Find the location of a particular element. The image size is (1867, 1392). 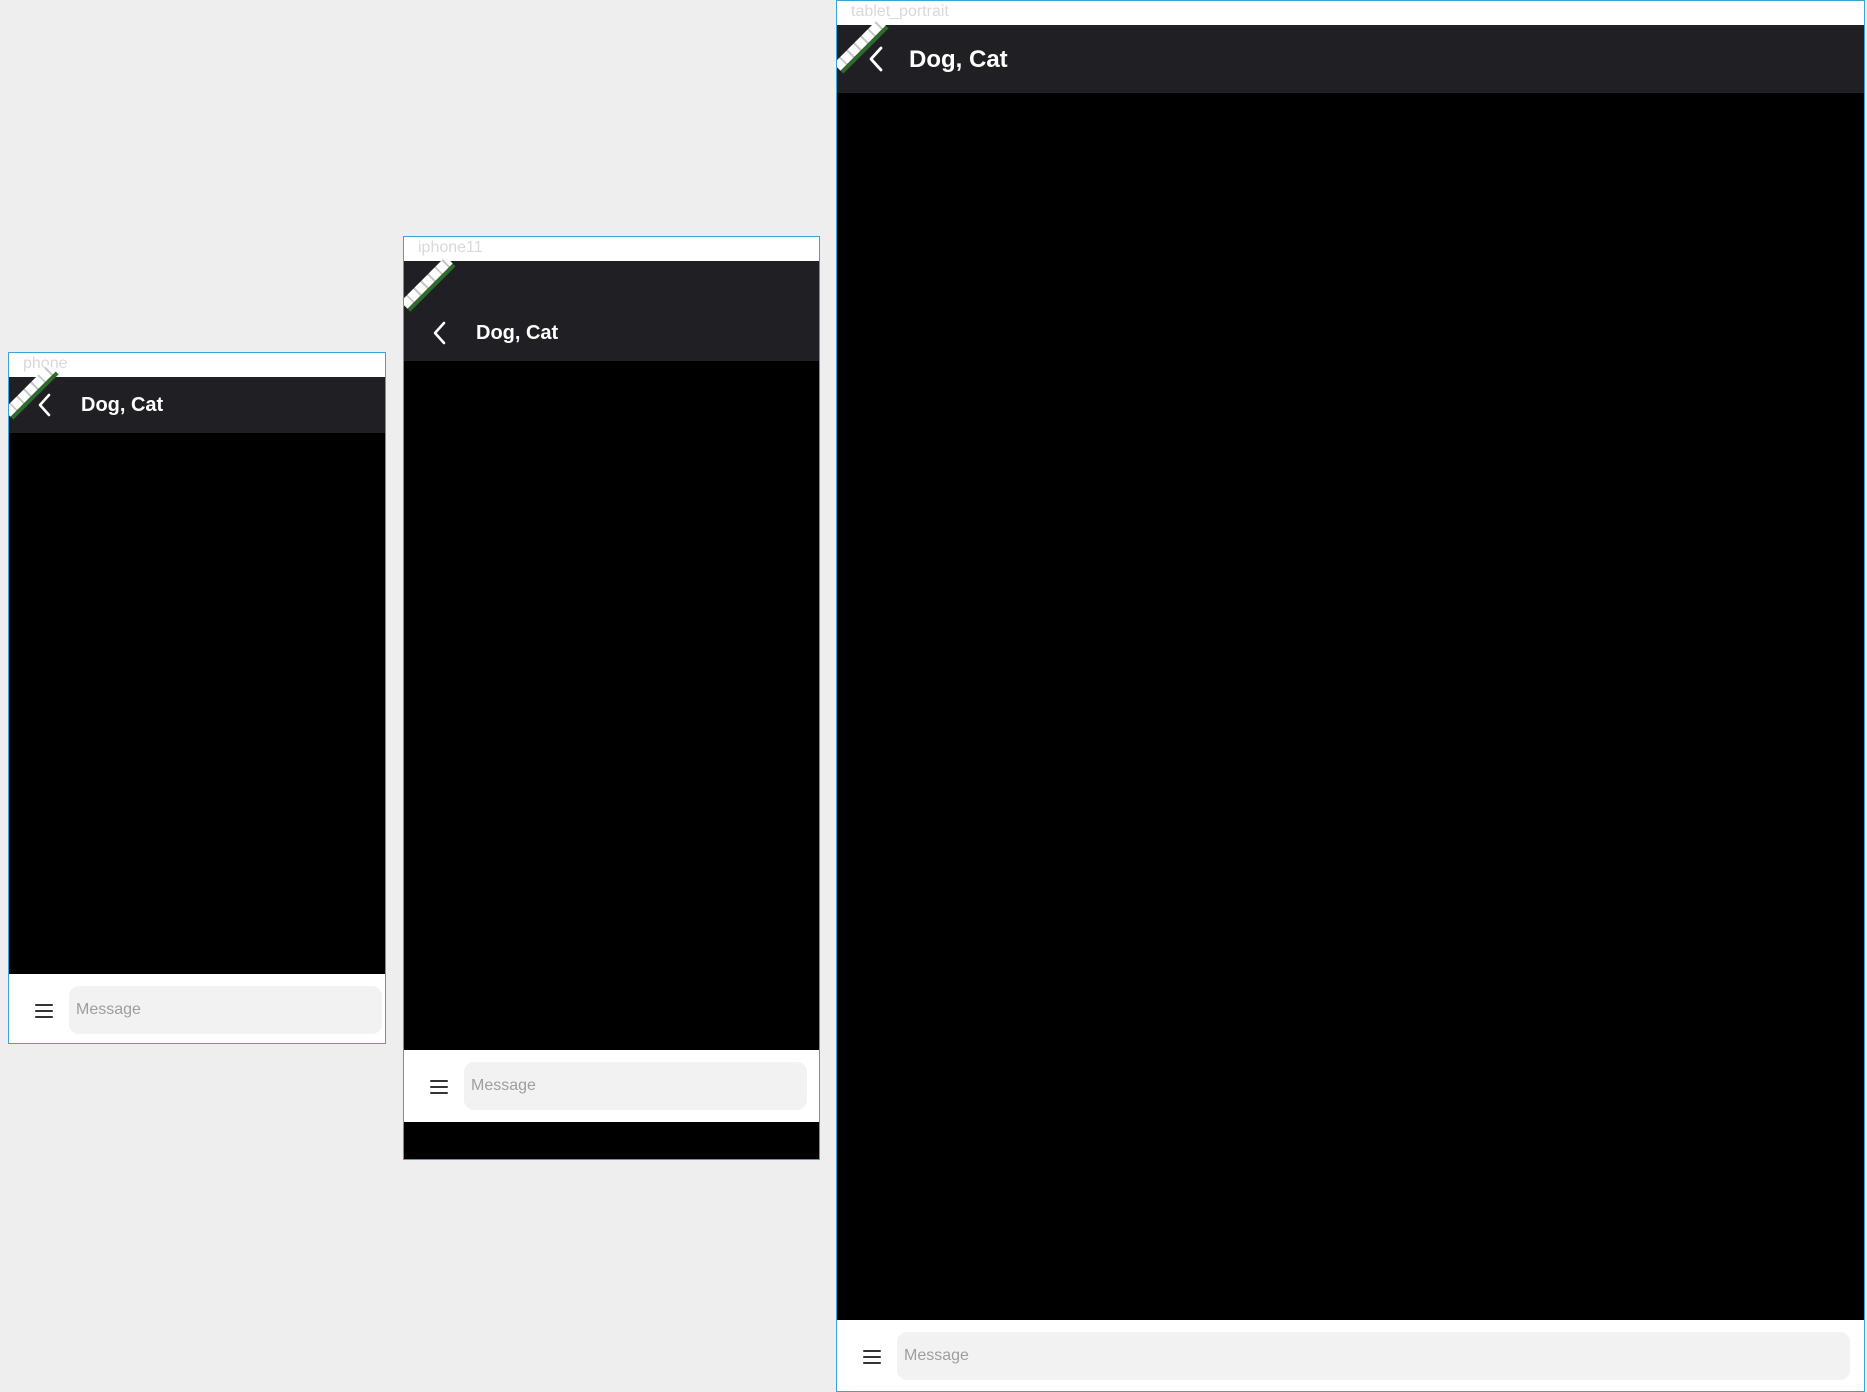

home-indicator-area is located at coordinates (611, 1140).